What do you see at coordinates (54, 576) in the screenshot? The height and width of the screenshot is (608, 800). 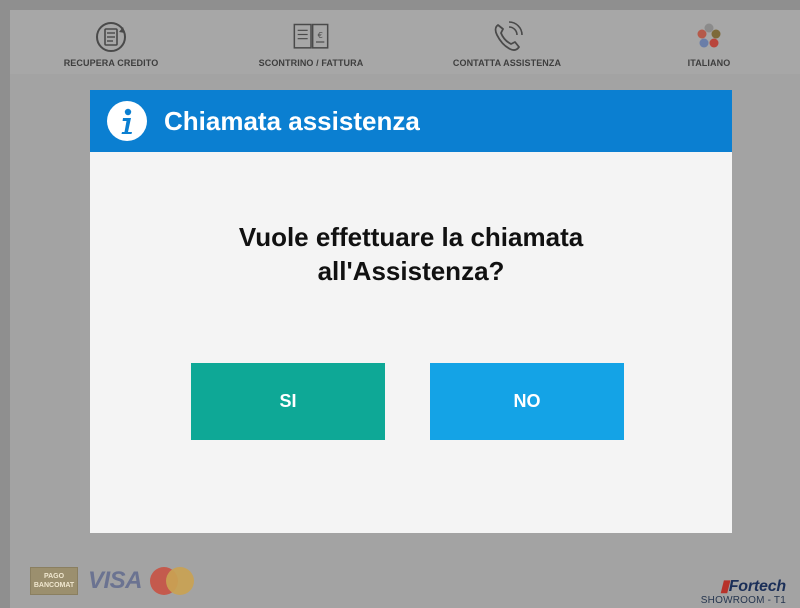 I see `bancomat-line: PAGO` at bounding box center [54, 576].